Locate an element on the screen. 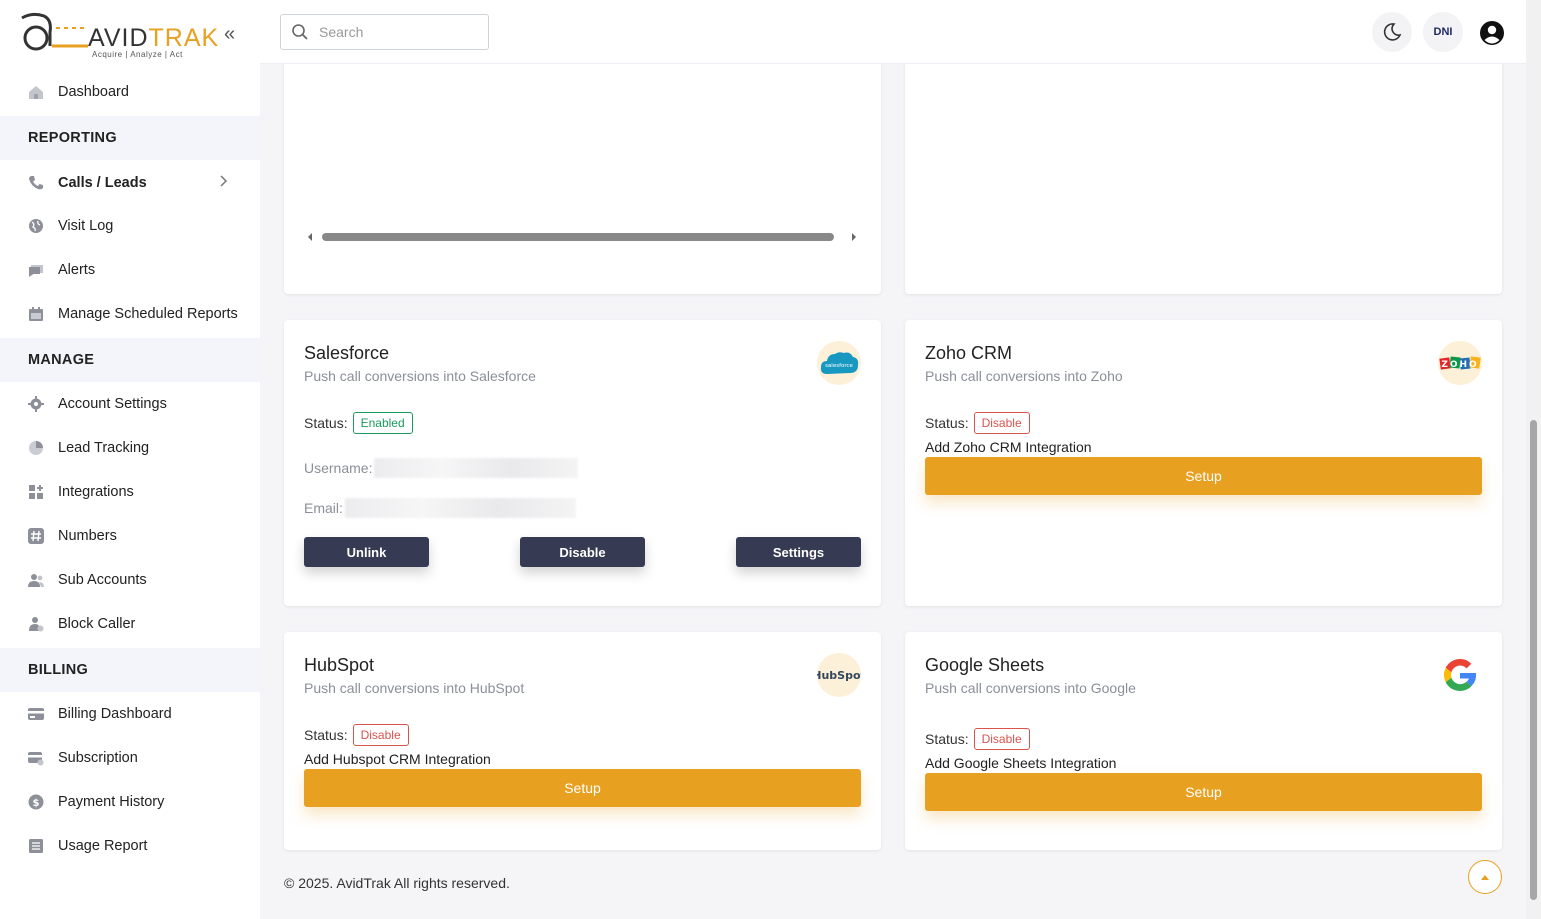  disable-button: Disable is located at coordinates (582, 552).